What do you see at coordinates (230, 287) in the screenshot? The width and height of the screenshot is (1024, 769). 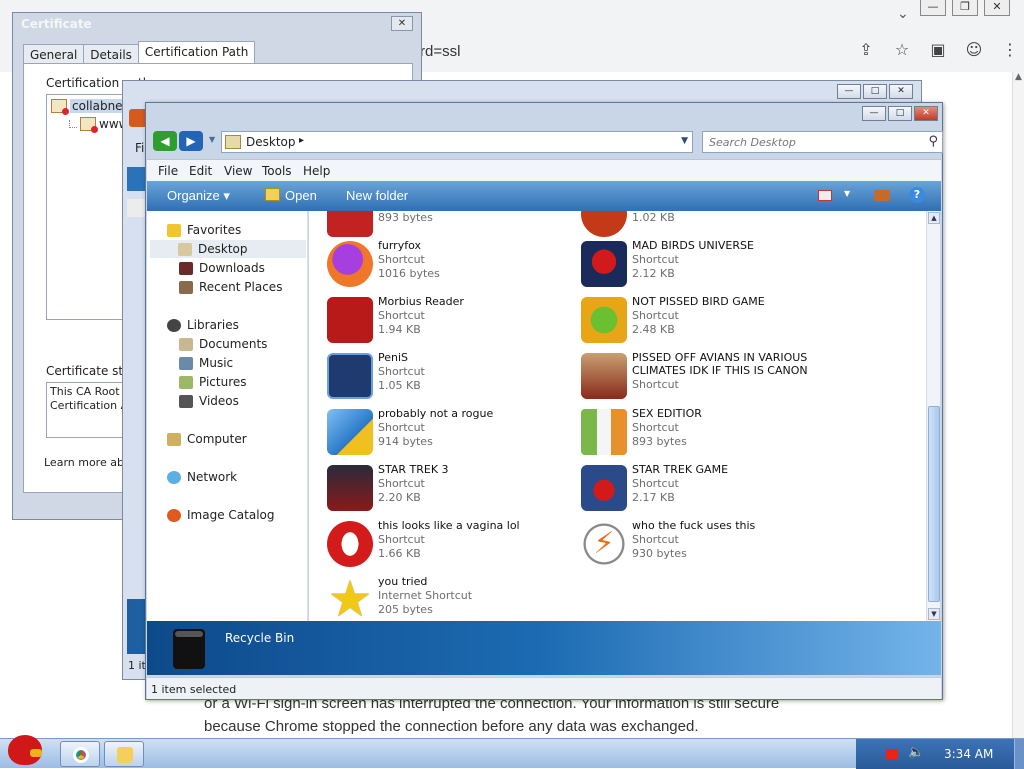 I see `nav-recent-places: Recent Places` at bounding box center [230, 287].